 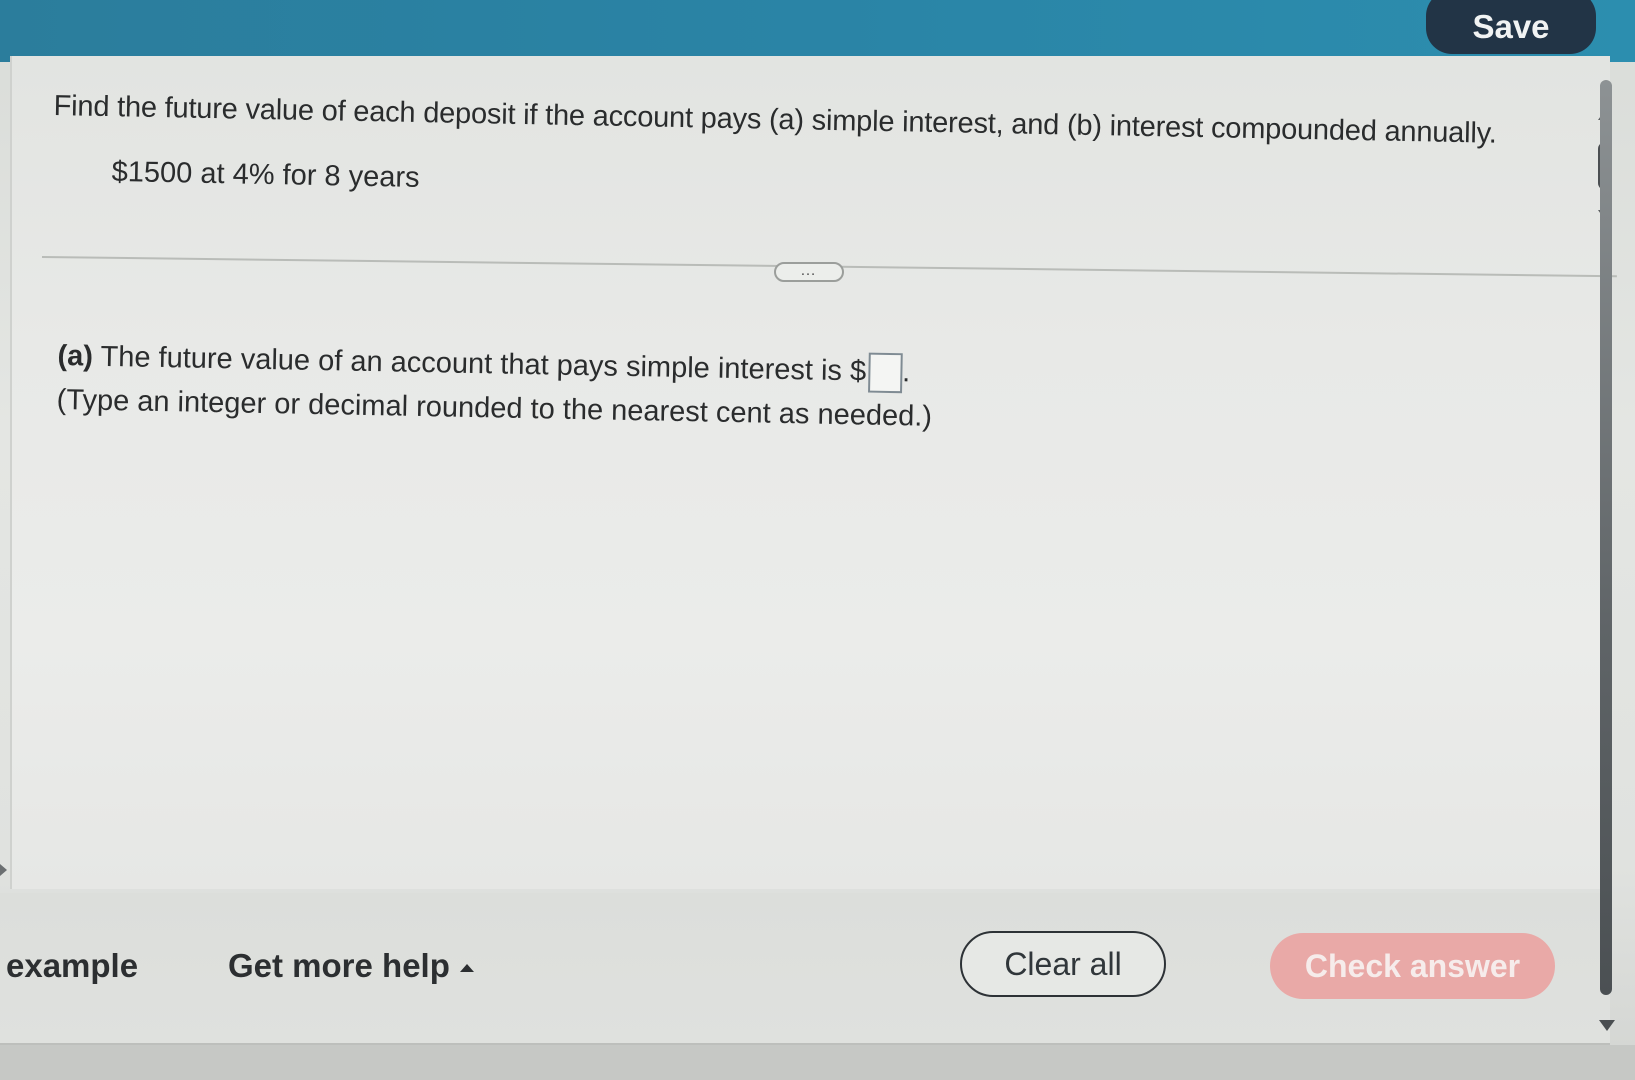 I want to click on part-a-period: ., so click(x=906, y=372).